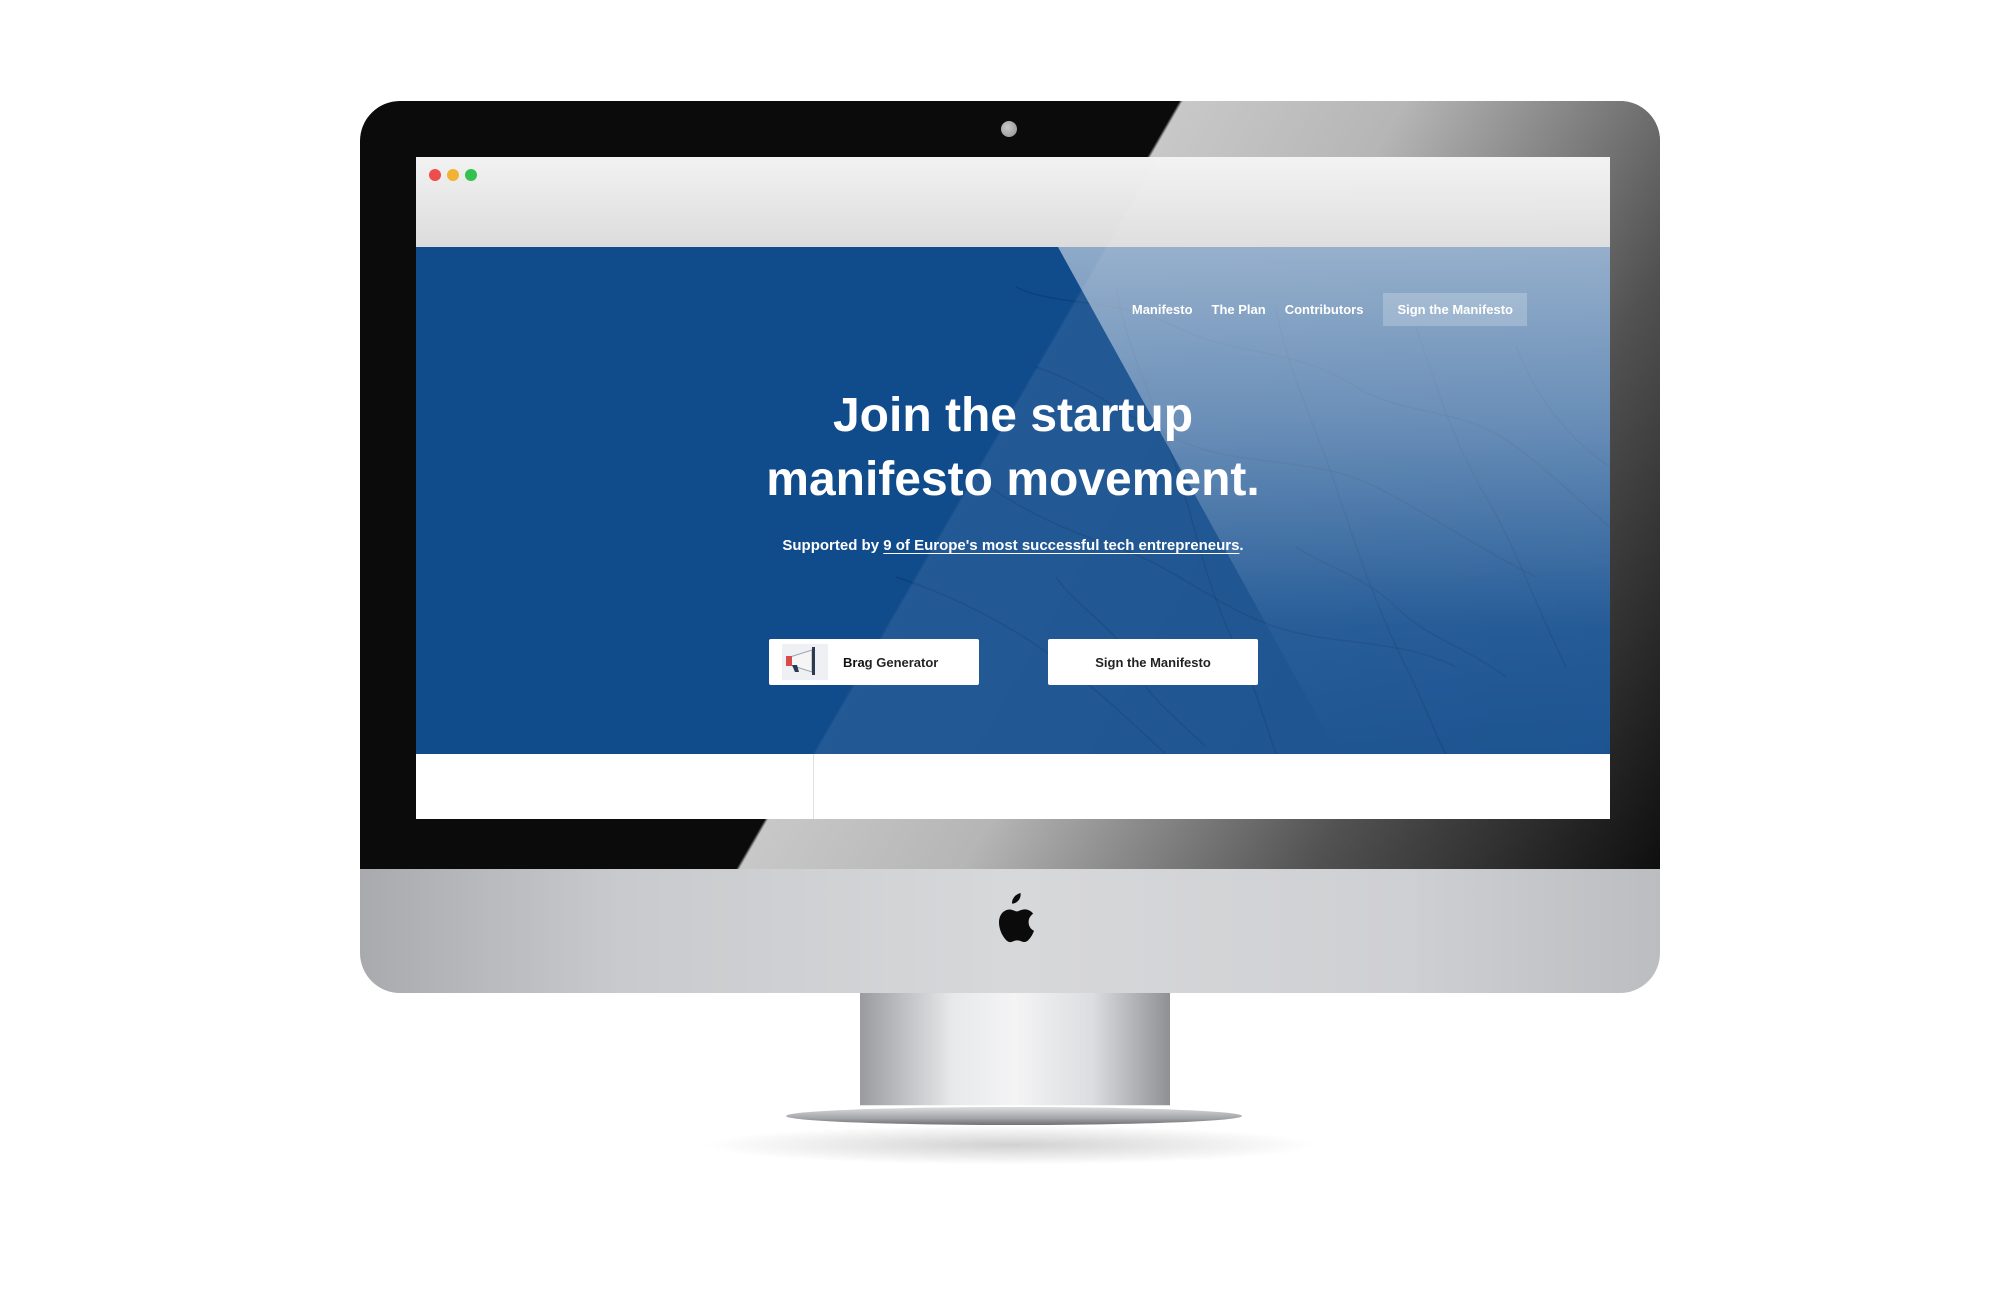 Image resolution: width=2000 pixels, height=1315 pixels. What do you see at coordinates (1010, 1145) in the screenshot?
I see `stand-shadow` at bounding box center [1010, 1145].